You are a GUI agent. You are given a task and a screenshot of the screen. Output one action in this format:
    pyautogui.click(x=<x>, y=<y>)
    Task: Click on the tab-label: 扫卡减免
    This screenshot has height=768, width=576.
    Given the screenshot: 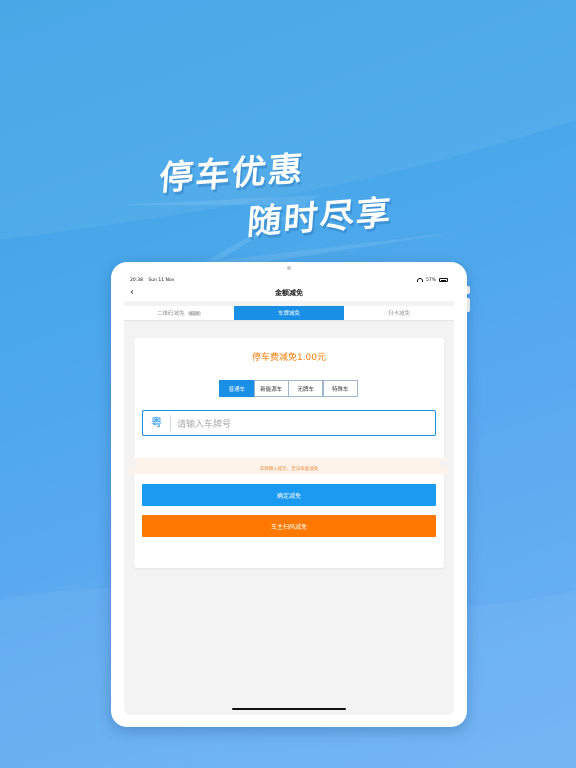 What is the action you would take?
    pyautogui.click(x=398, y=314)
    